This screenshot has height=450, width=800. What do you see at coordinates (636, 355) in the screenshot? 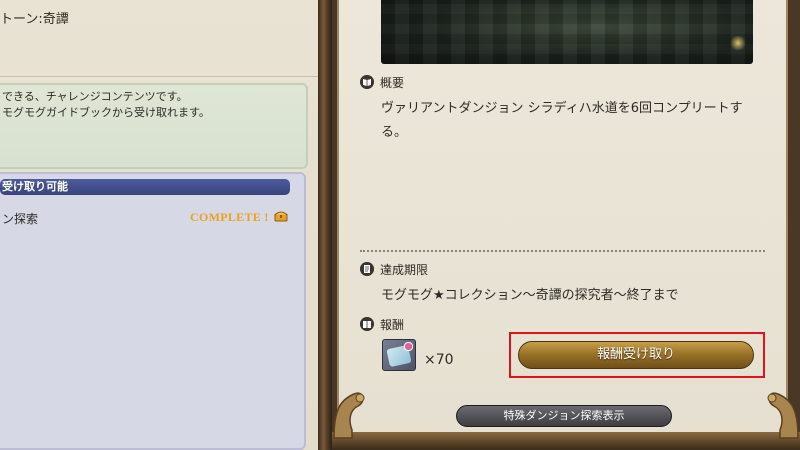
I see `claim-reward-button: 報酬受け取り` at bounding box center [636, 355].